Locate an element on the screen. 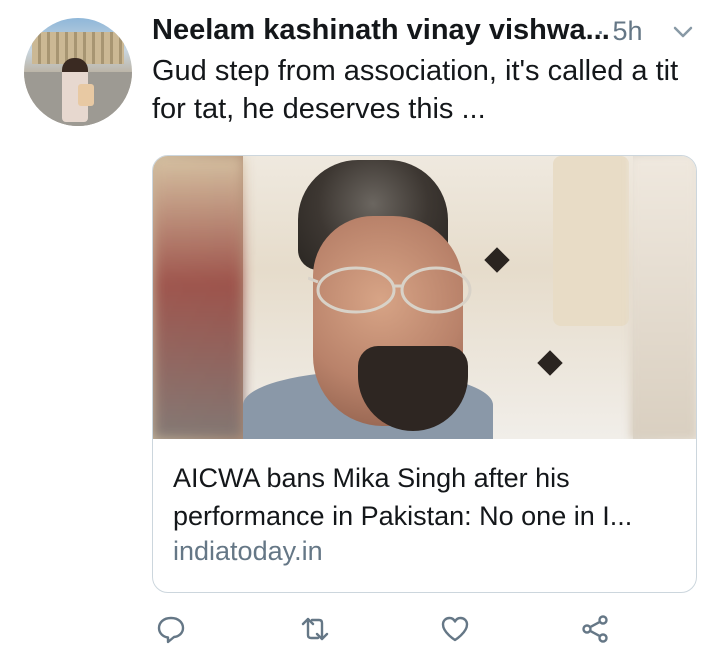  card-image-glasses is located at coordinates (390, 290).